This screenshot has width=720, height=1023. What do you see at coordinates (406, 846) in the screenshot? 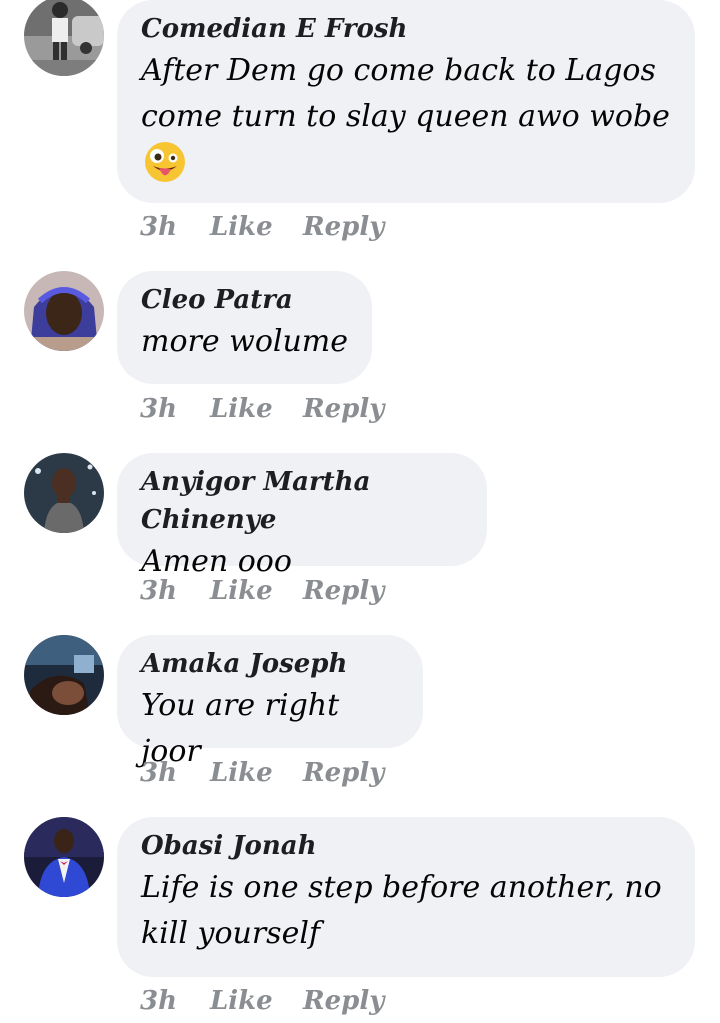
I see `comment-author: Obasi Jonah` at bounding box center [406, 846].